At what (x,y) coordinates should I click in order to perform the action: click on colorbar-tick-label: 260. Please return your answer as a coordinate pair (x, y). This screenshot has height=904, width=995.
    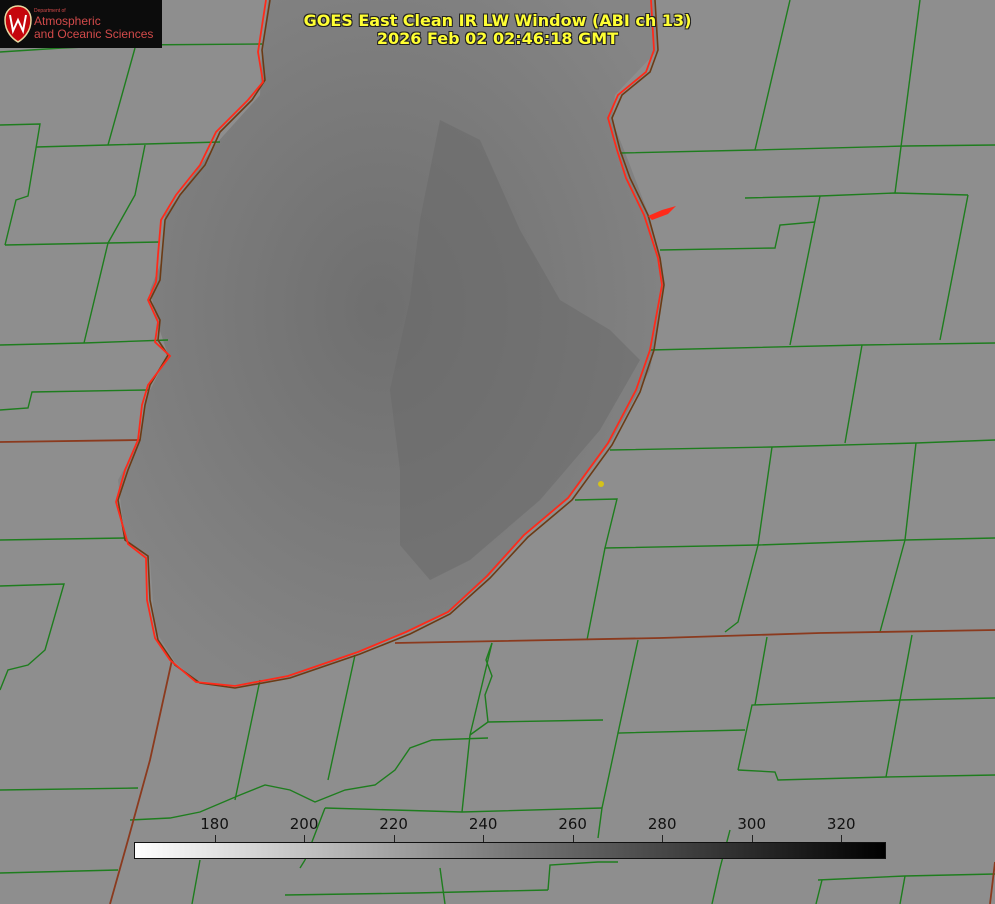
    Looking at the image, I should click on (572, 824).